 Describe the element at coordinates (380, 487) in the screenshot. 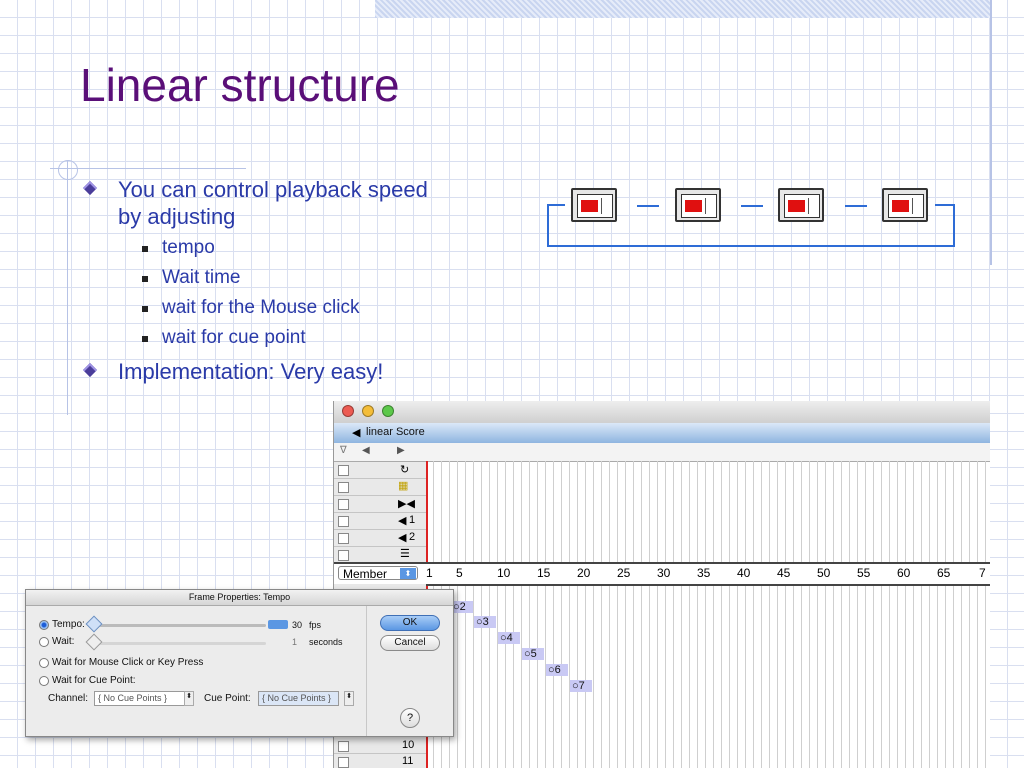

I see `palette-channel-row: ▦` at that location.